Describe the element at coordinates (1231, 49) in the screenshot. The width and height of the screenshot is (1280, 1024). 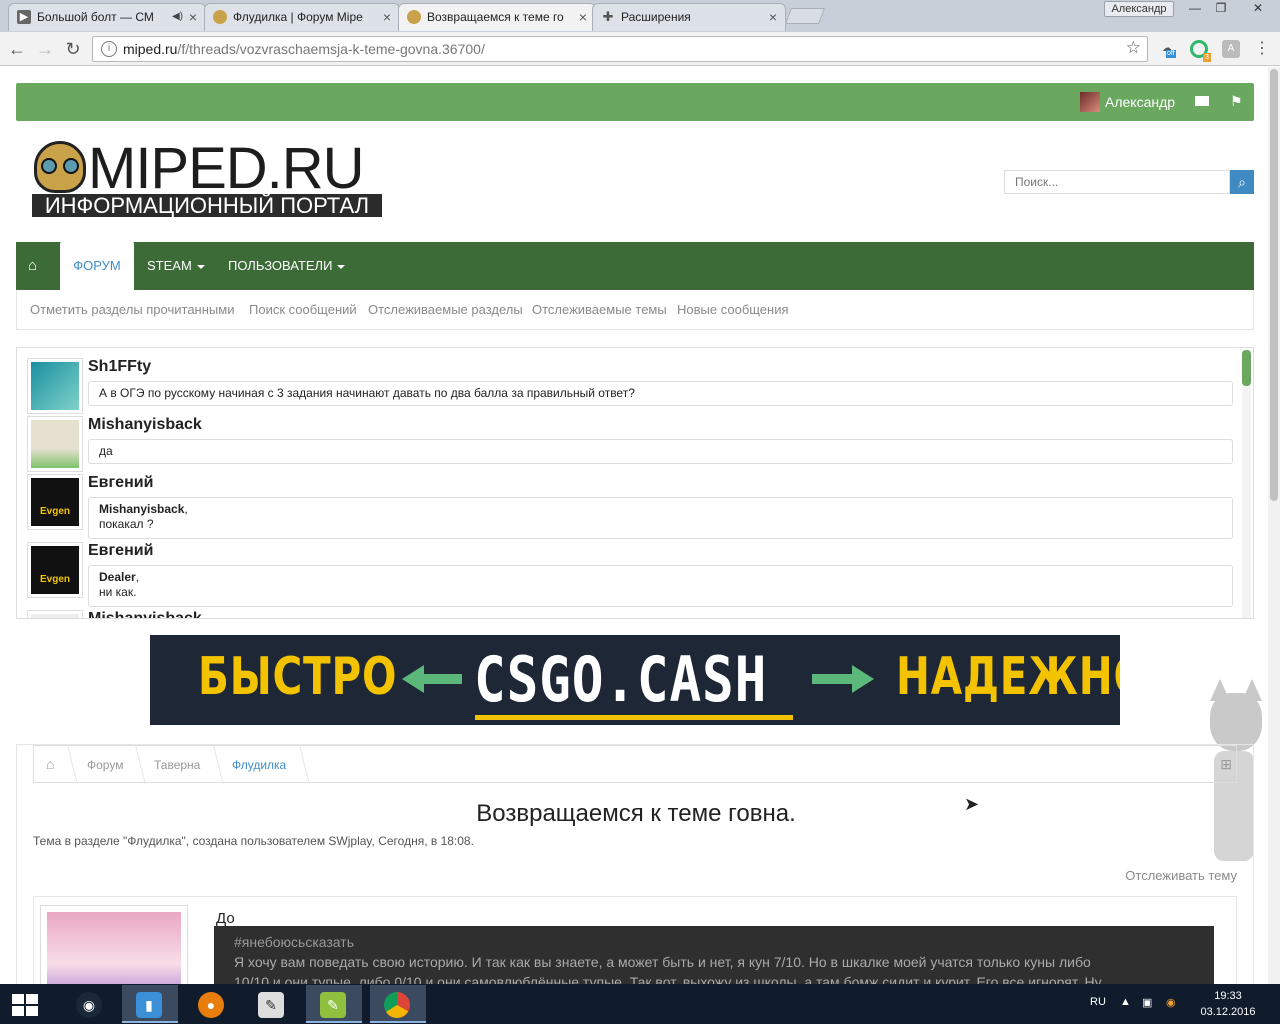
I see `extension-a-icon: A` at that location.